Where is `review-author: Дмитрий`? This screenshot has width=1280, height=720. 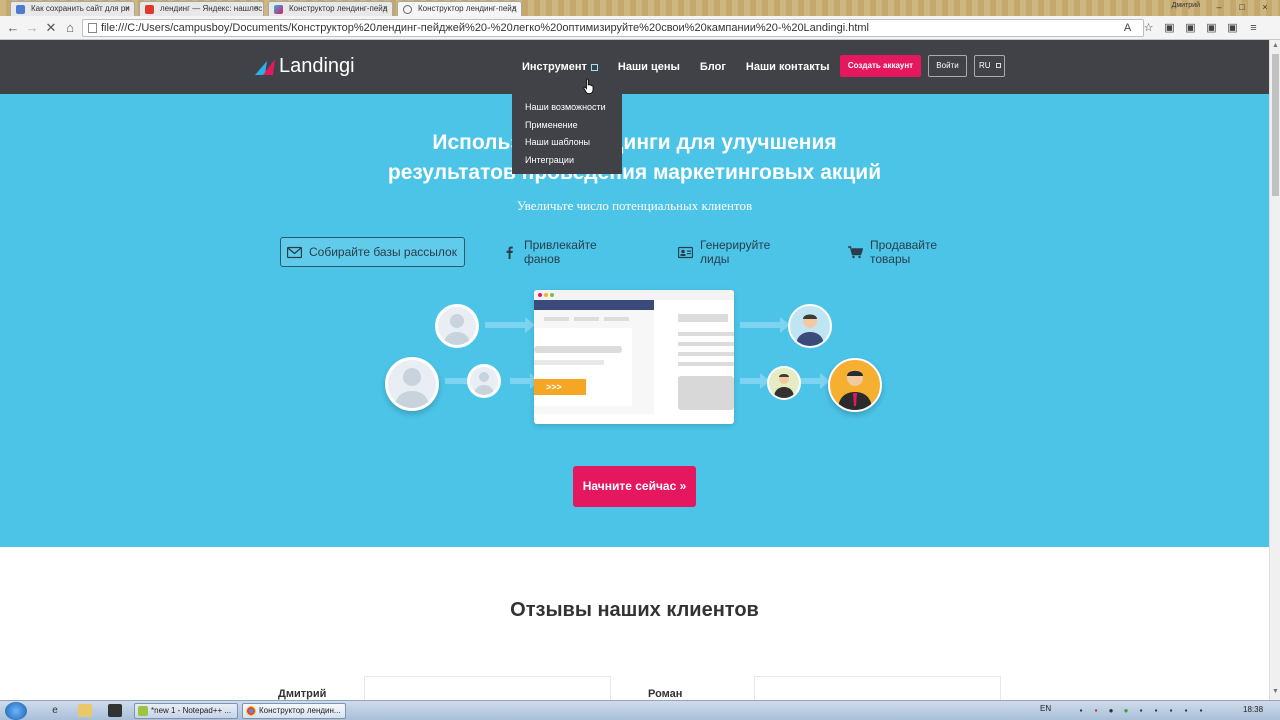 review-author: Дмитрий is located at coordinates (302, 694).